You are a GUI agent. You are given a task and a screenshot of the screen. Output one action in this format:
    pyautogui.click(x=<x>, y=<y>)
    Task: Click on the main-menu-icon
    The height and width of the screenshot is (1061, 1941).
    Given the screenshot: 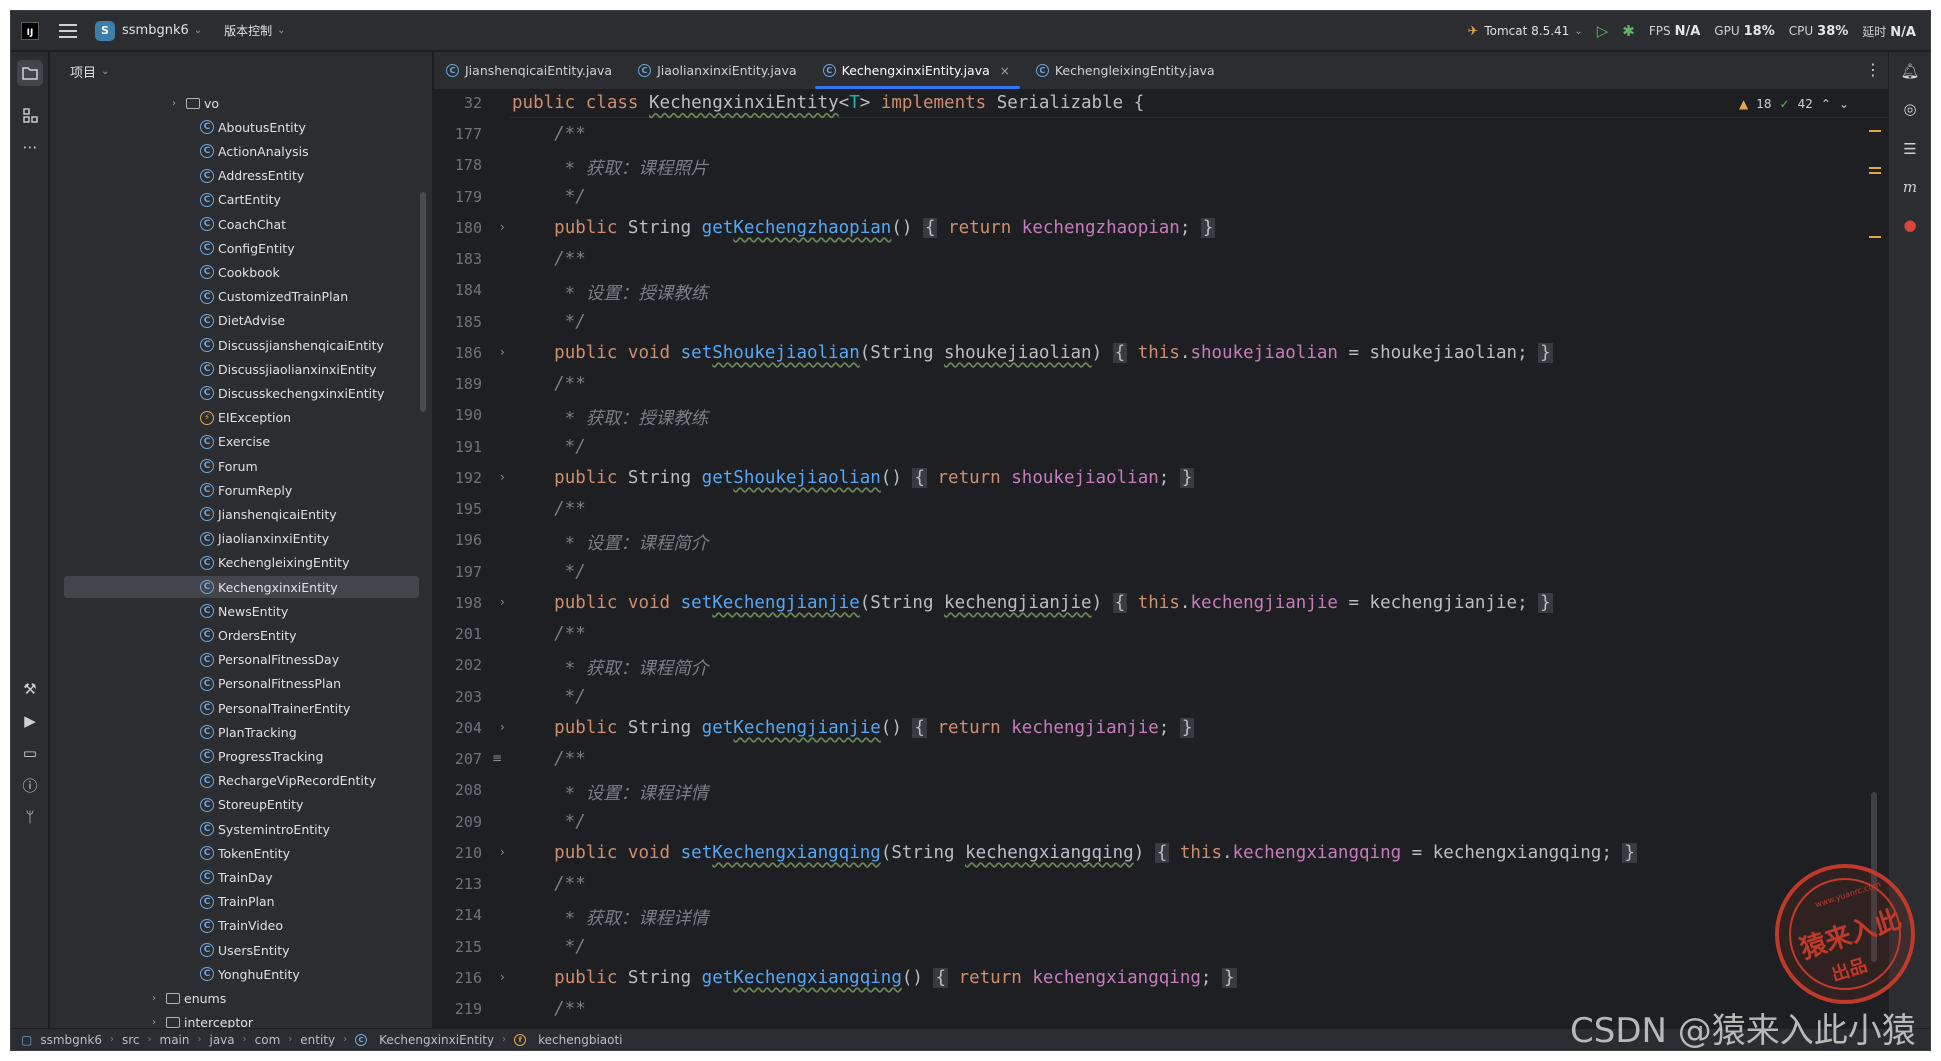 What is the action you would take?
    pyautogui.click(x=68, y=30)
    